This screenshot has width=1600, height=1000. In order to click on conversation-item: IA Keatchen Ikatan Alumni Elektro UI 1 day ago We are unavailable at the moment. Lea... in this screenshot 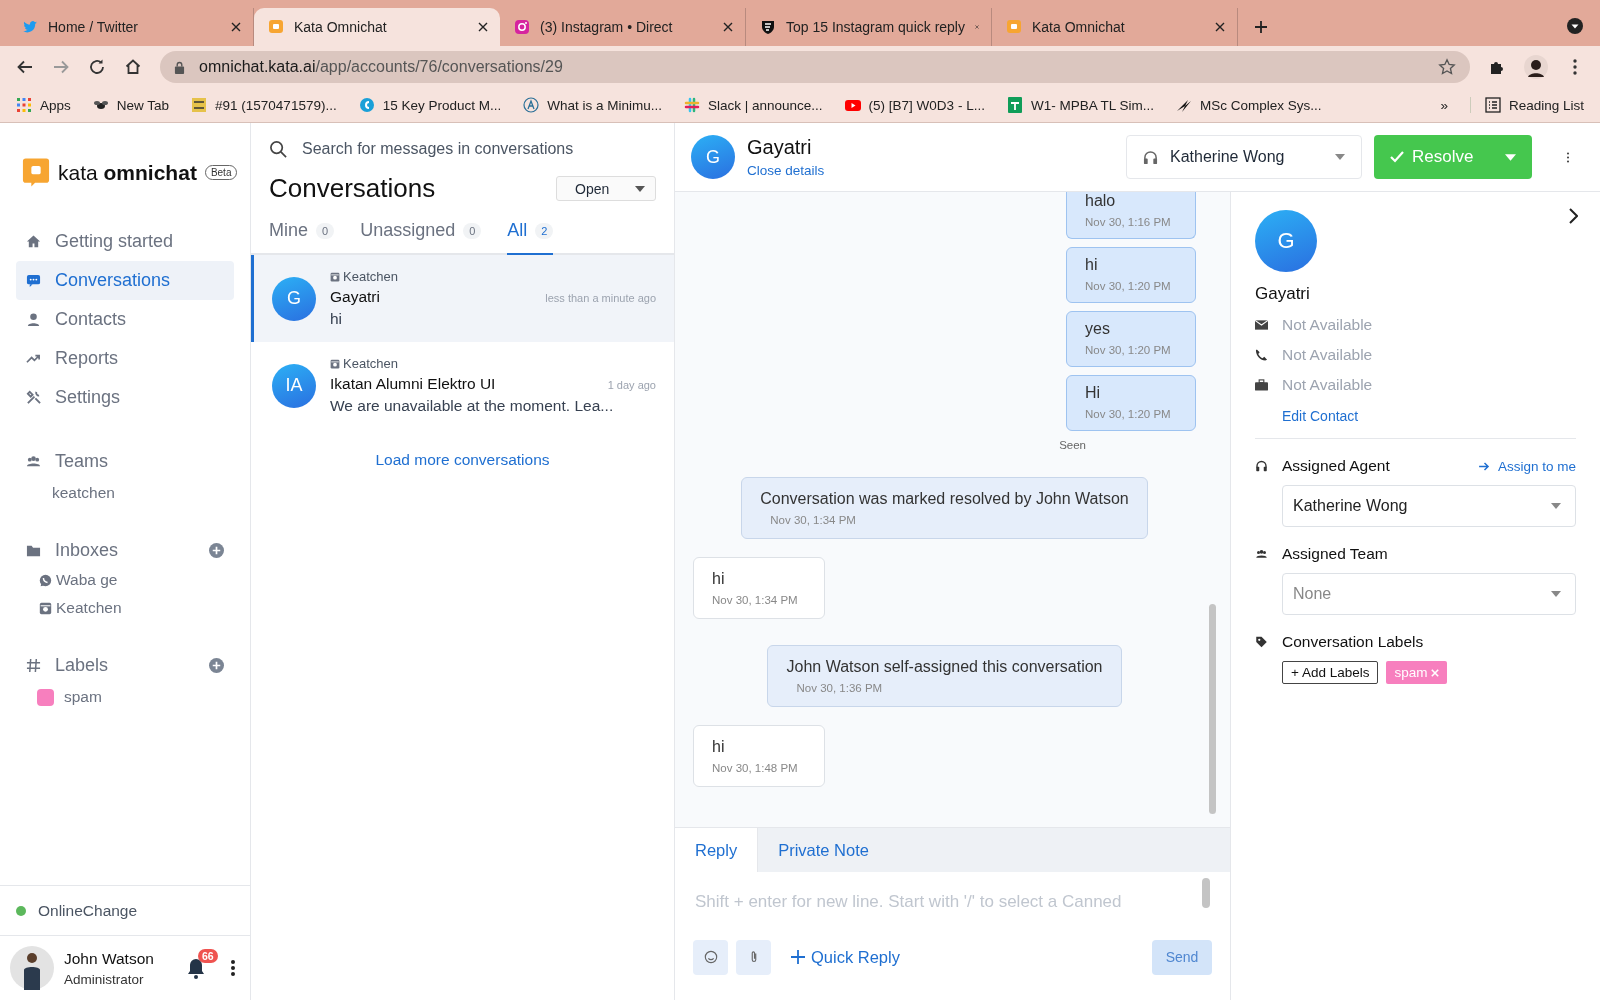, I will do `click(462, 385)`.